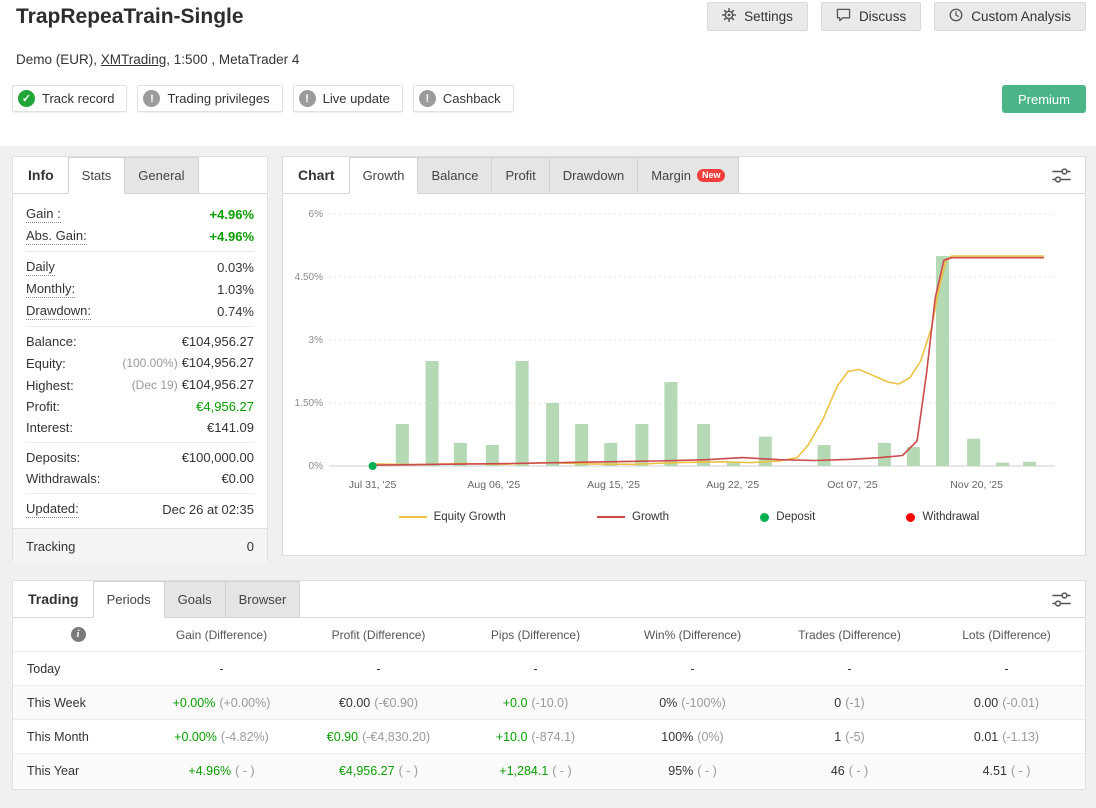 This screenshot has width=1096, height=808. Describe the element at coordinates (849, 771) in the screenshot. I see `period-cell: 46( - )` at that location.